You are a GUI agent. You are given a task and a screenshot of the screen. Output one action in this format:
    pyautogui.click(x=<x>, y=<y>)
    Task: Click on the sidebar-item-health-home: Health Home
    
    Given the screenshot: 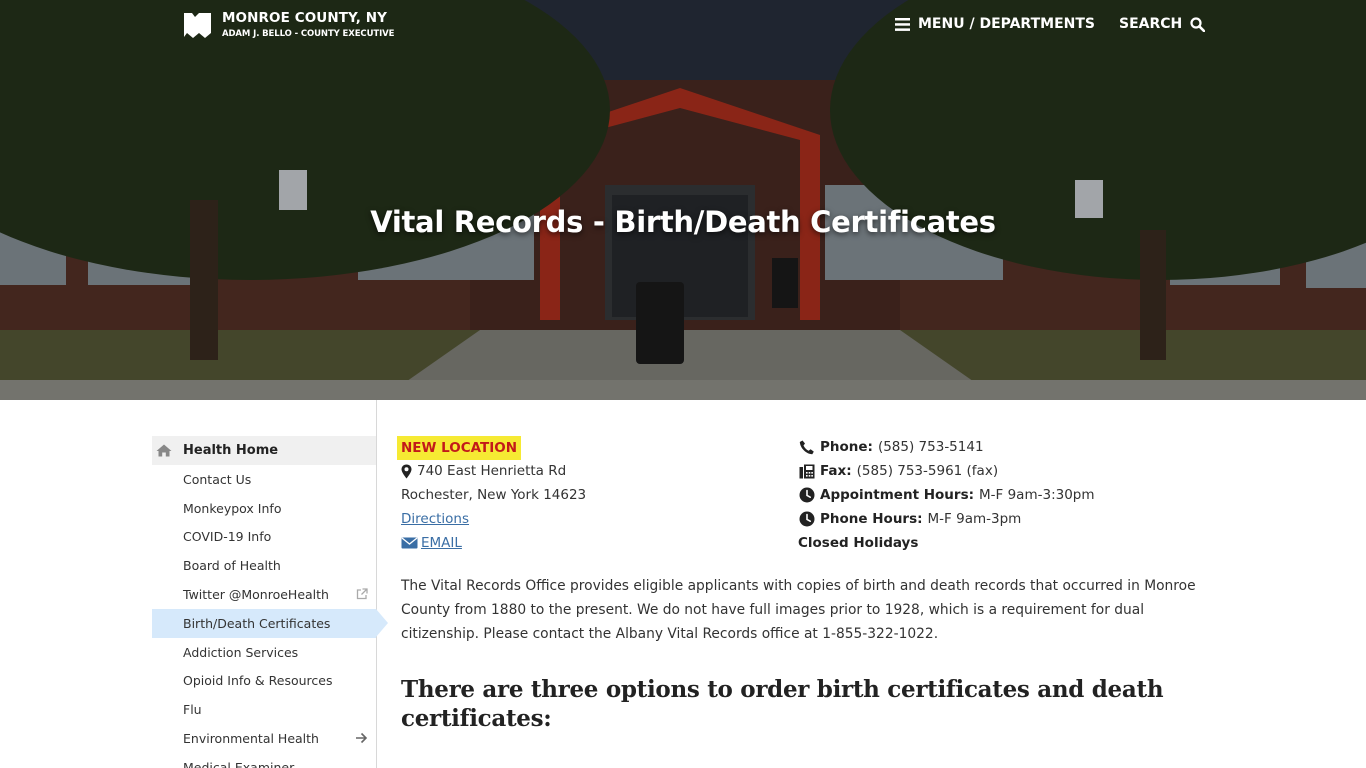 What is the action you would take?
    pyautogui.click(x=264, y=450)
    